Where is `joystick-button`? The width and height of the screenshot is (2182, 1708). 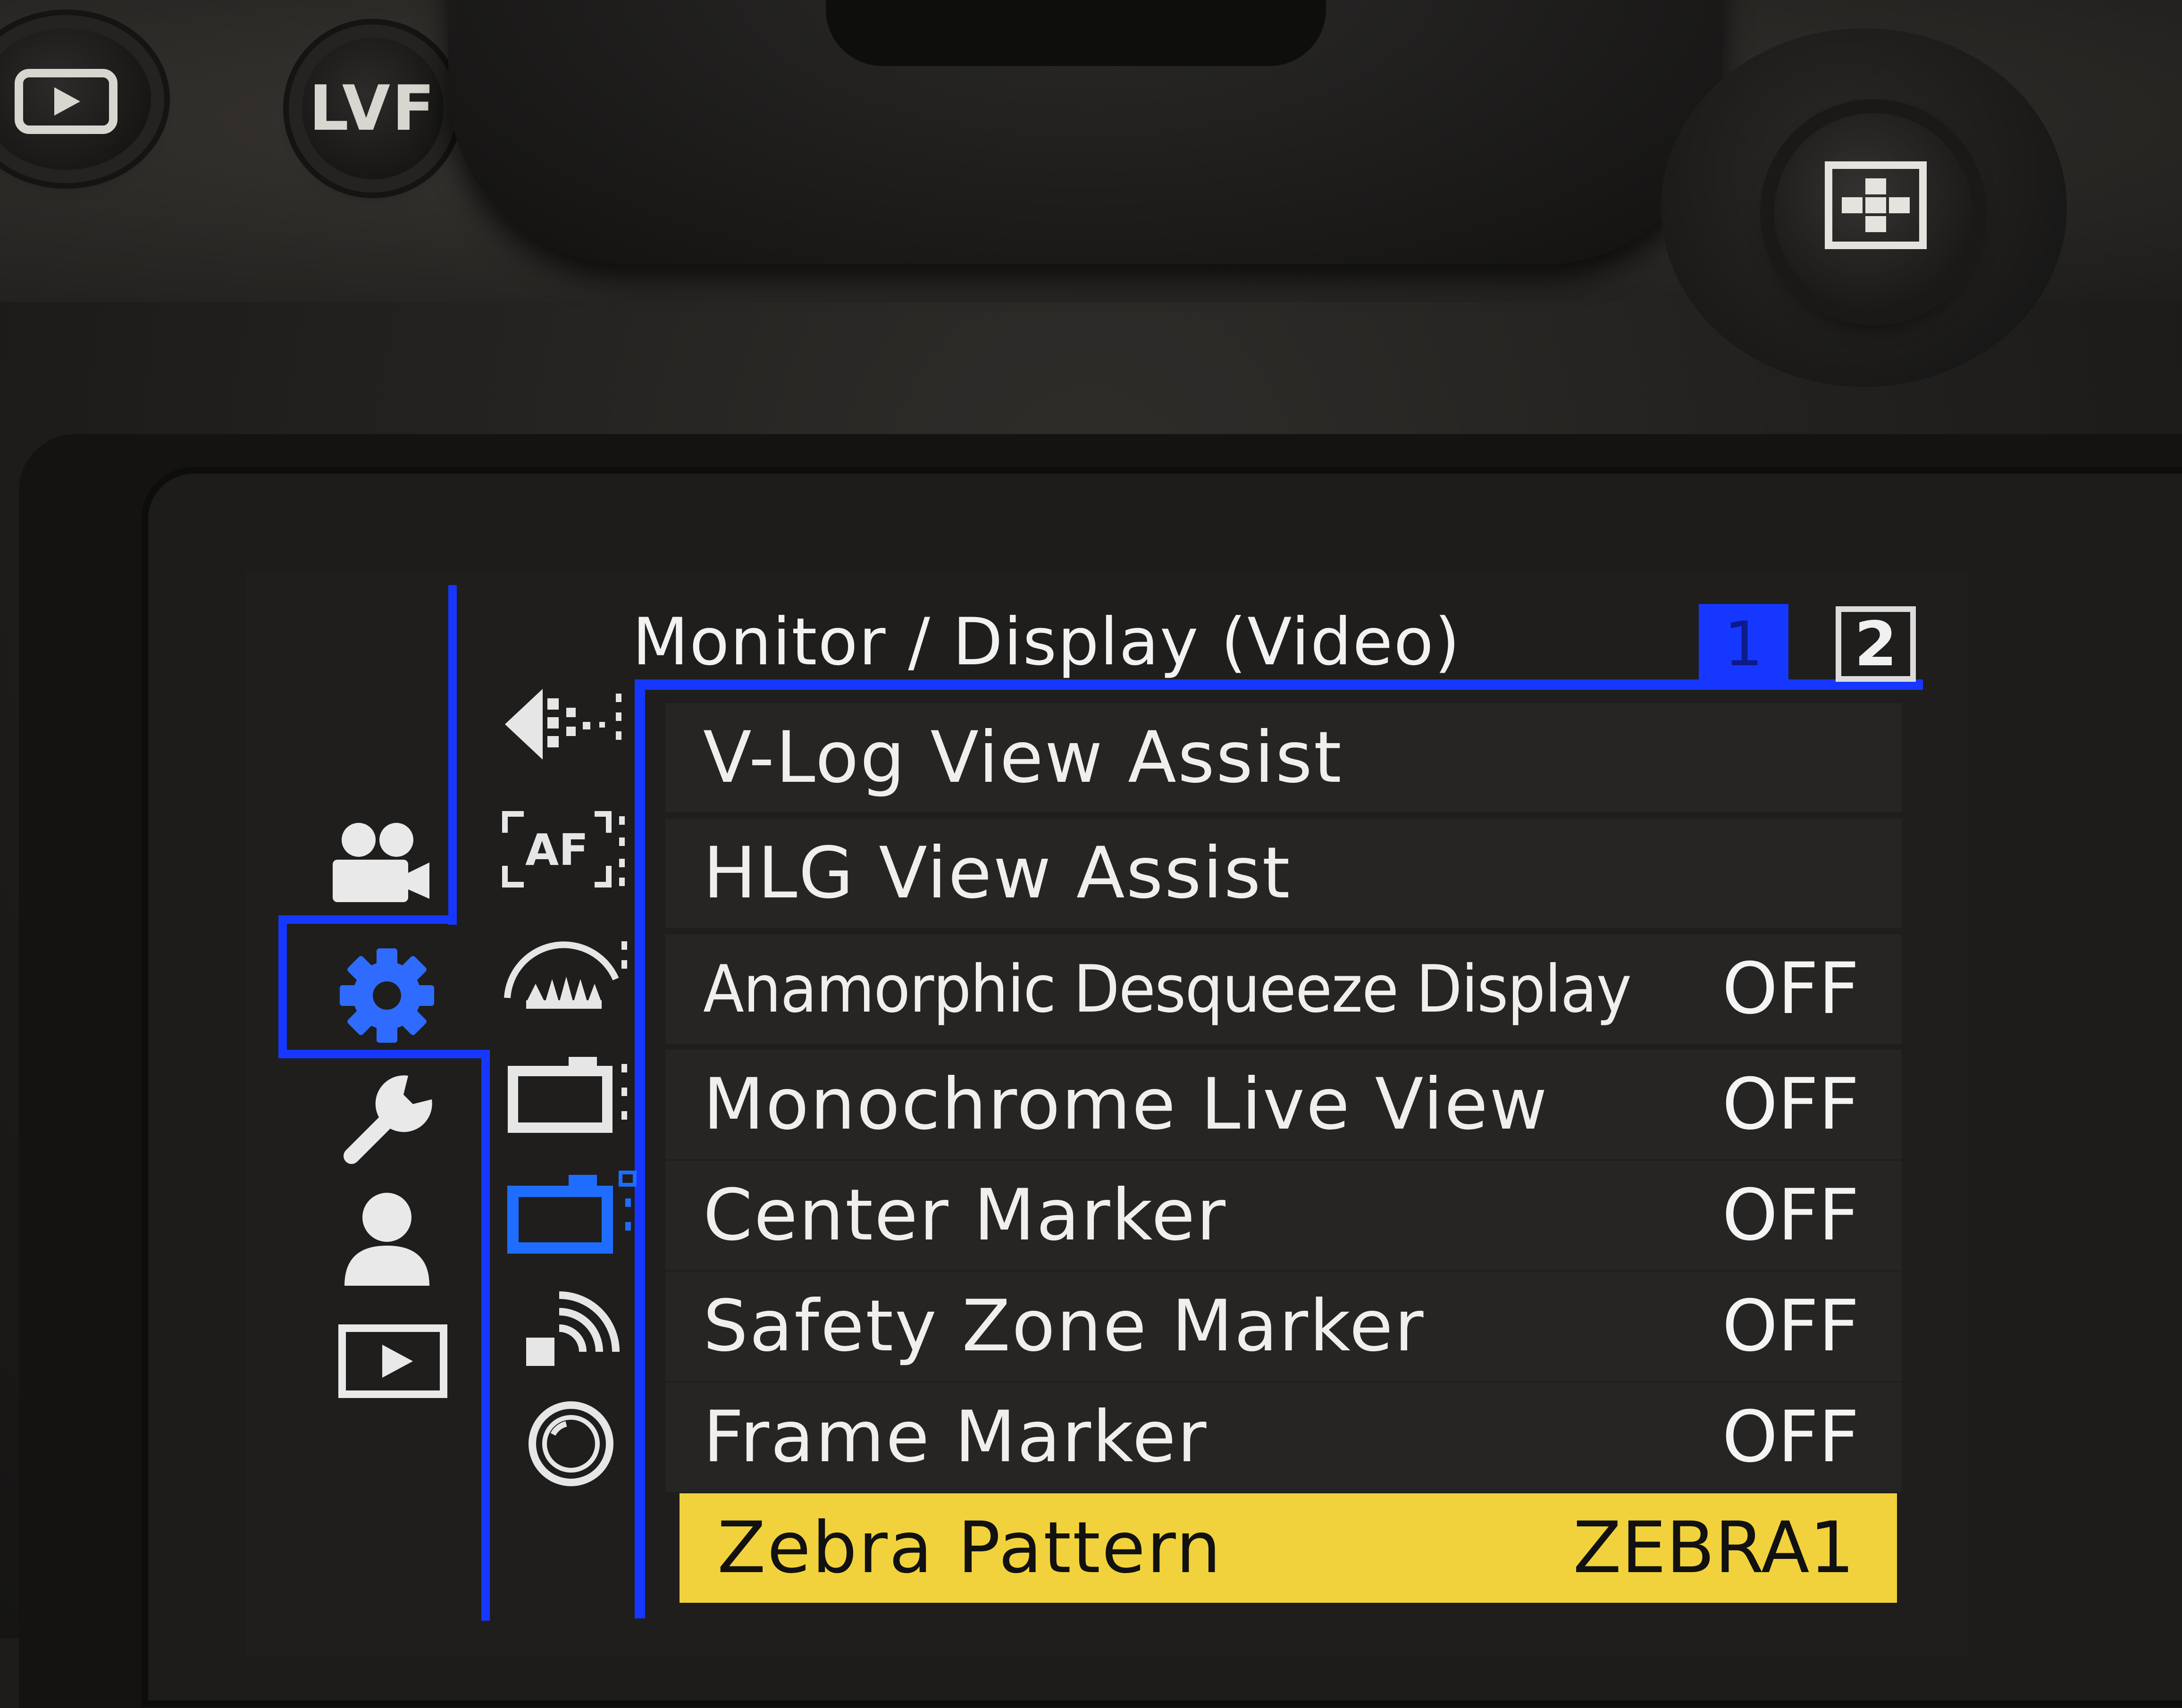 joystick-button is located at coordinates (1873, 212).